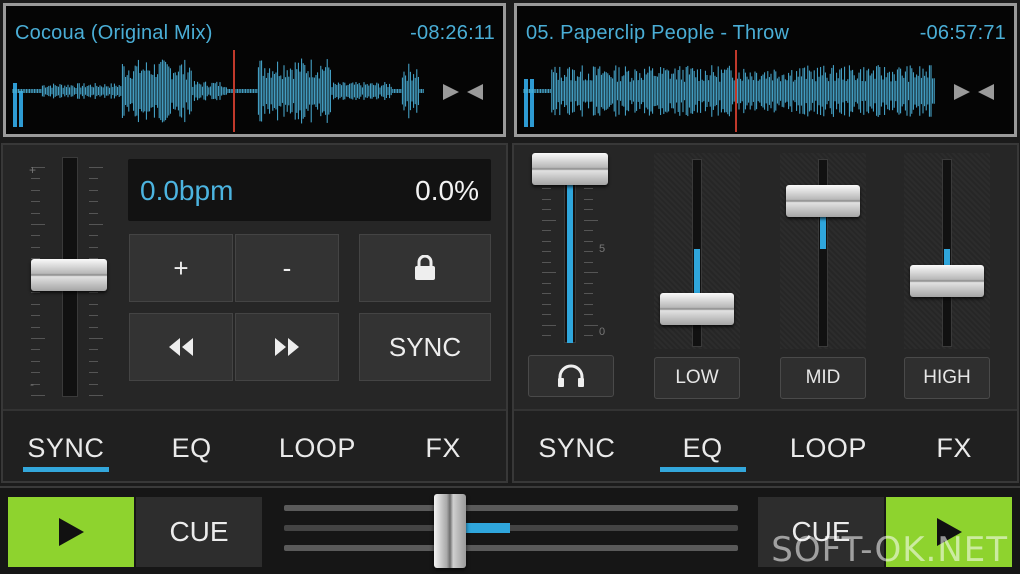 This screenshot has width=1020, height=574. I want to click on pitch-percent-value: 0.0%, so click(447, 190).